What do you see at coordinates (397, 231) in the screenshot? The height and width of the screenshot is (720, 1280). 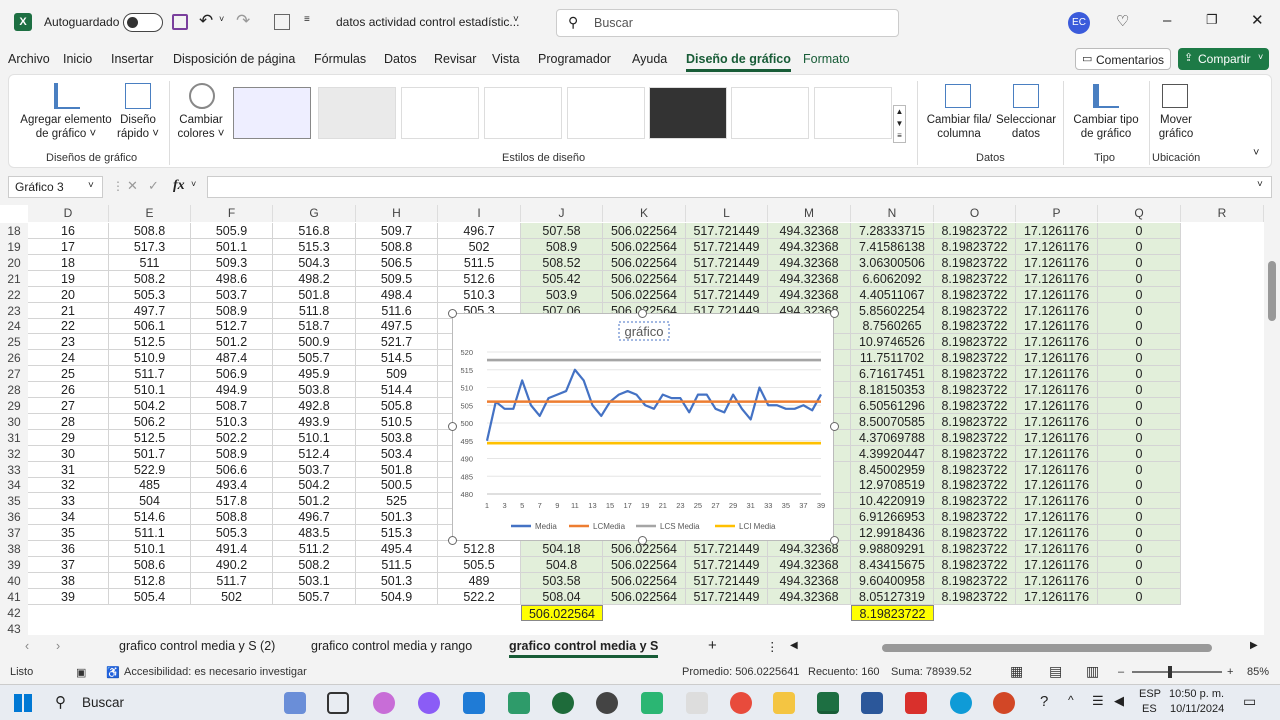 I see `cell: 509.7` at bounding box center [397, 231].